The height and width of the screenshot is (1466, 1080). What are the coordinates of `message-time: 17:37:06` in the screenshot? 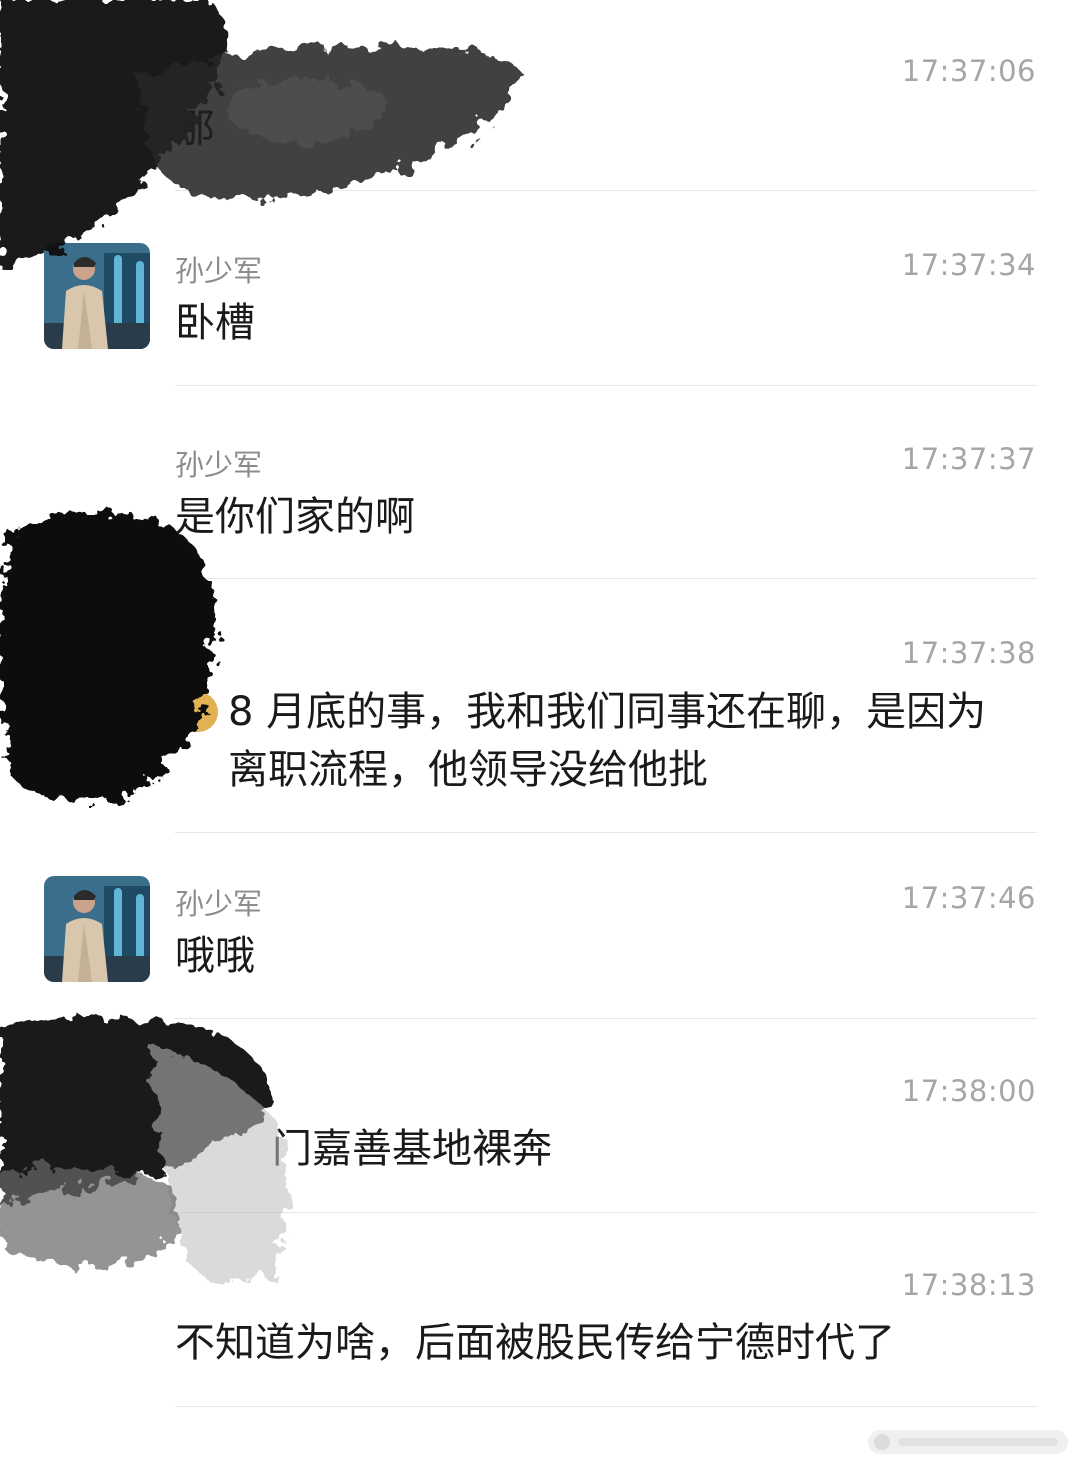 It's located at (968, 71).